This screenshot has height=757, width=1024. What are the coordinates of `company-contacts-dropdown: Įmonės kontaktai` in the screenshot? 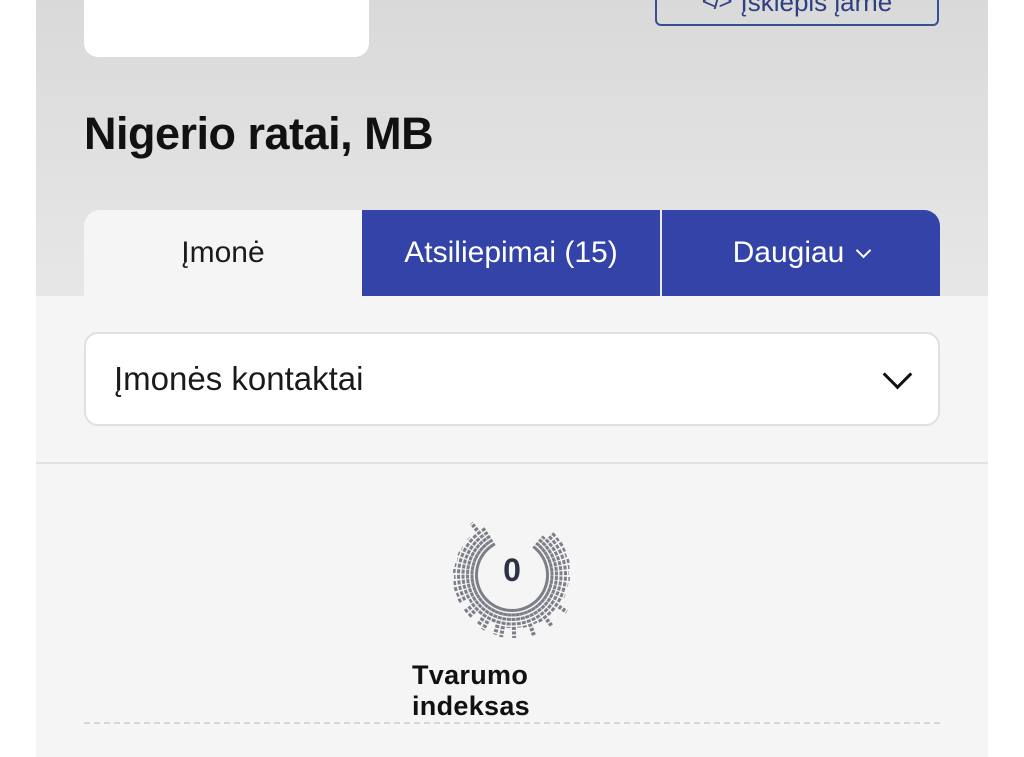 It's located at (512, 379).